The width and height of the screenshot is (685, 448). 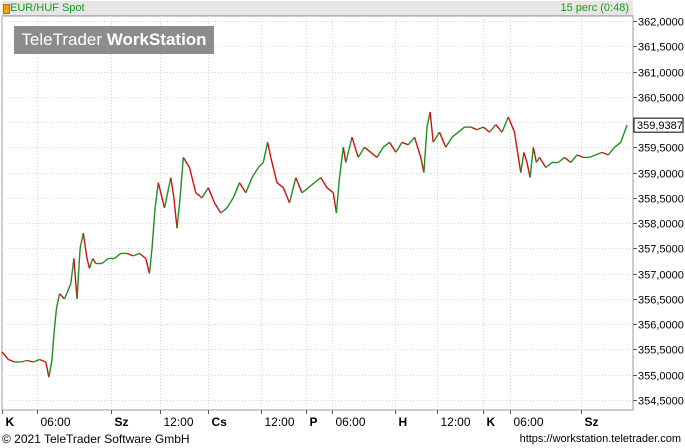 What do you see at coordinates (661, 377) in the screenshot?
I see `y-tick-label: 355,0000` at bounding box center [661, 377].